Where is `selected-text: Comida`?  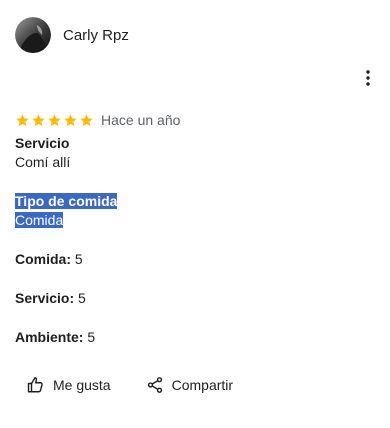
selected-text: Comida is located at coordinates (39, 220).